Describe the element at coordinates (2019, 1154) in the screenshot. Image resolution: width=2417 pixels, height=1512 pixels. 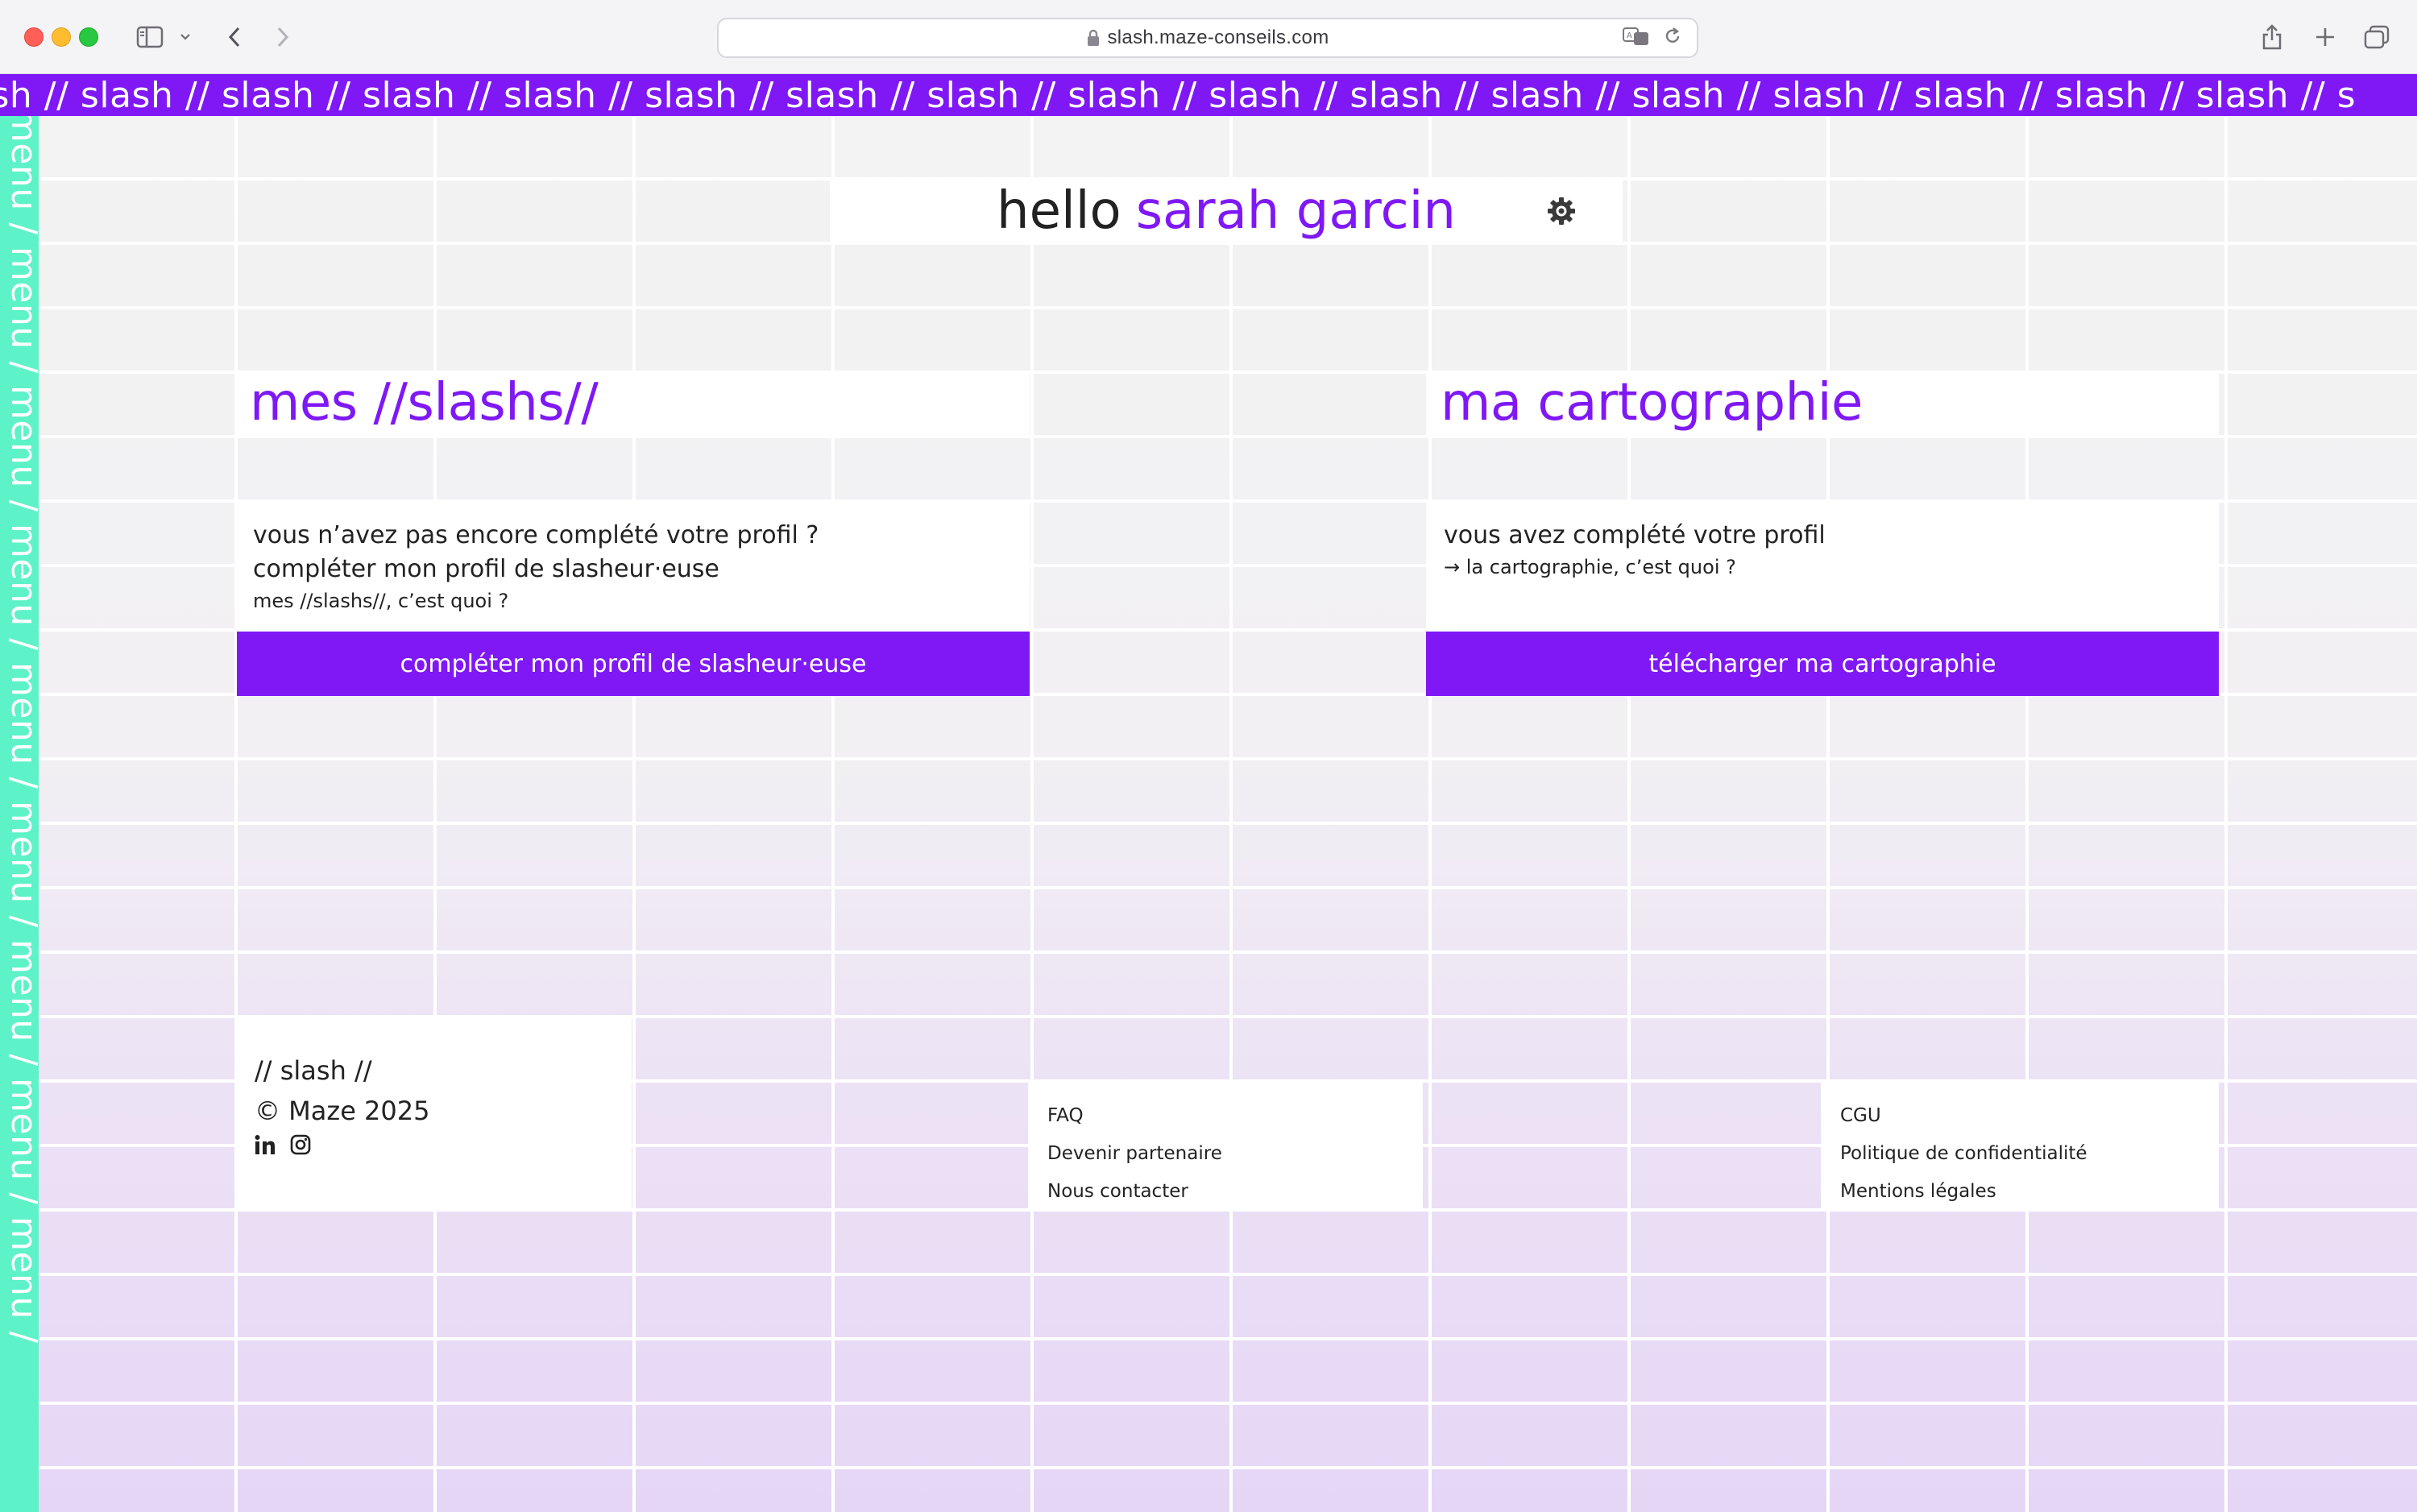
I see `privacy-link: Politique de confidentialité` at that location.